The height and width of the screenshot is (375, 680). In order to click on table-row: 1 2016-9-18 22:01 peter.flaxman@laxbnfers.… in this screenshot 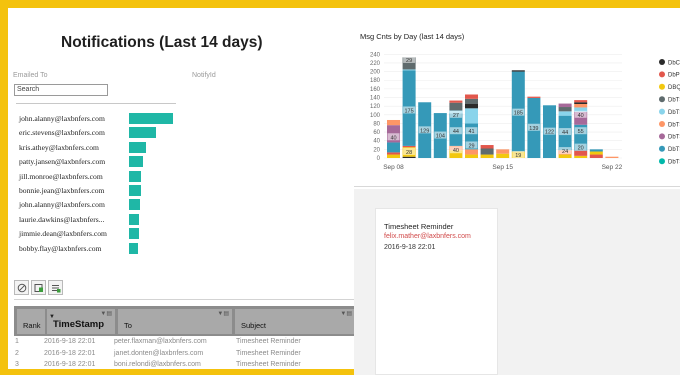, I will do `click(186, 344)`.